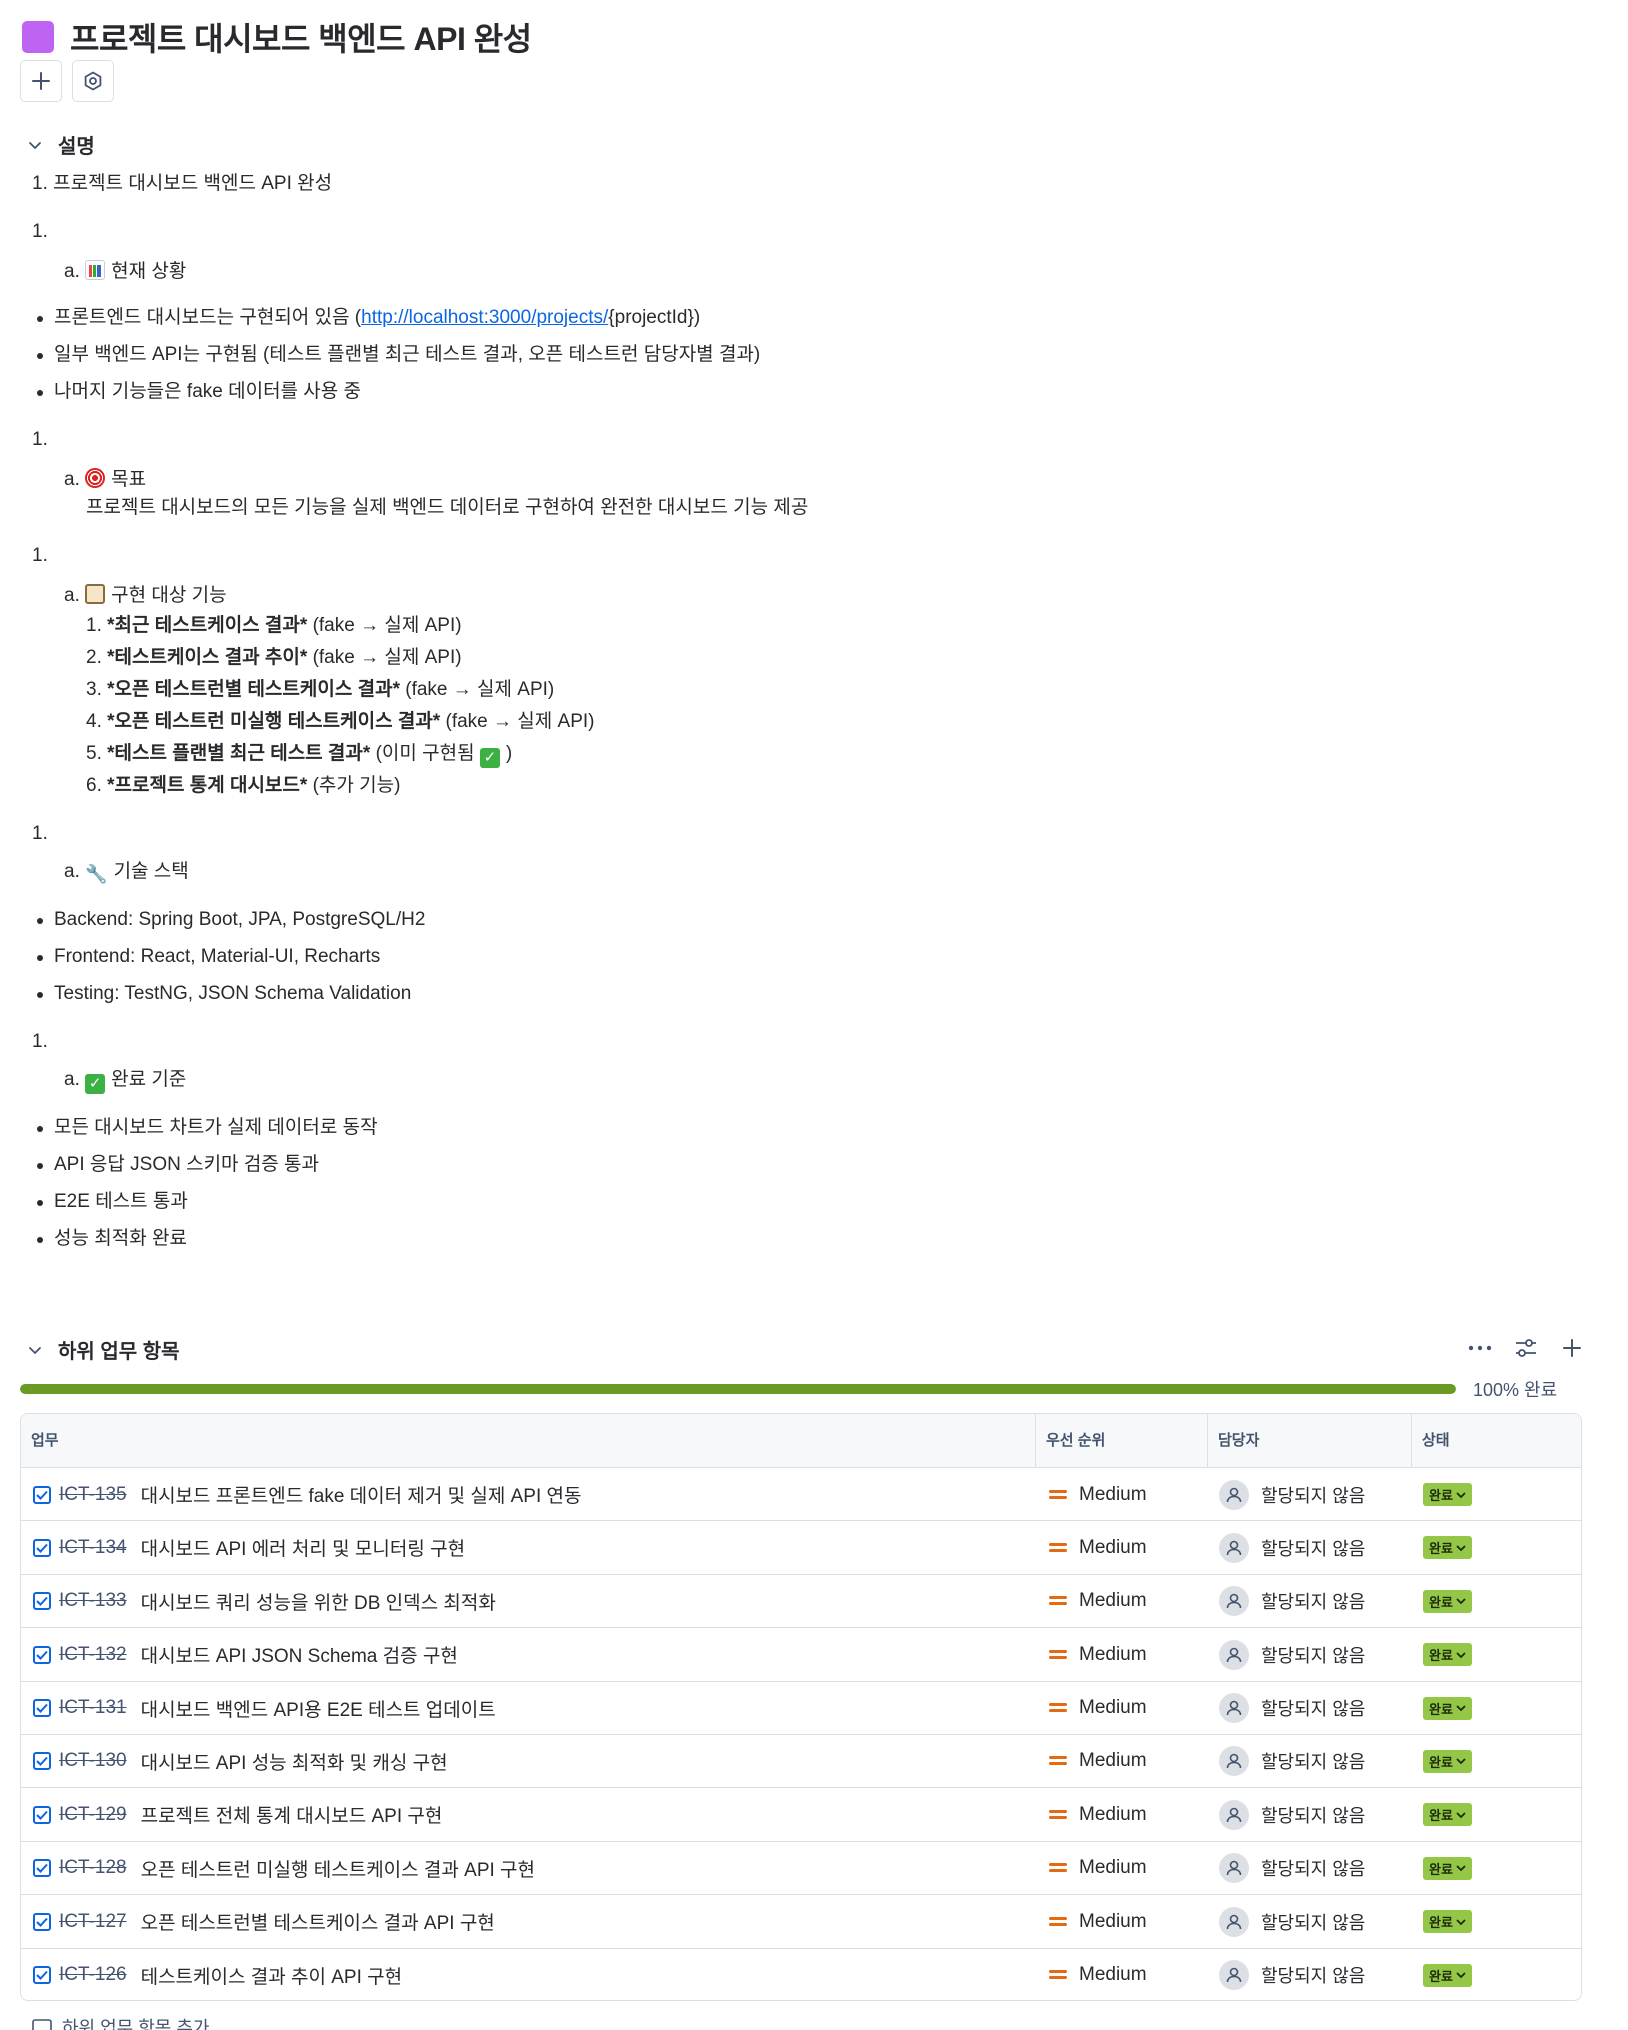 Image resolution: width=1628 pixels, height=2030 pixels. I want to click on issue-key-link: ICT-131, so click(93, 1708).